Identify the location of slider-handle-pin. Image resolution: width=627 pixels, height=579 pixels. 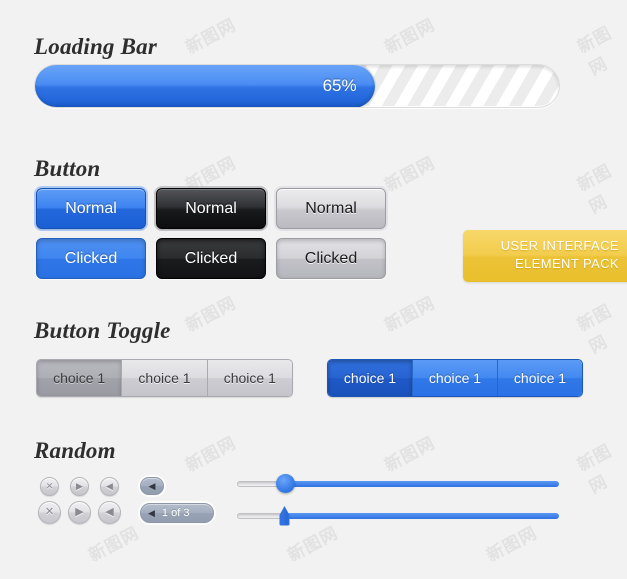
(284, 516).